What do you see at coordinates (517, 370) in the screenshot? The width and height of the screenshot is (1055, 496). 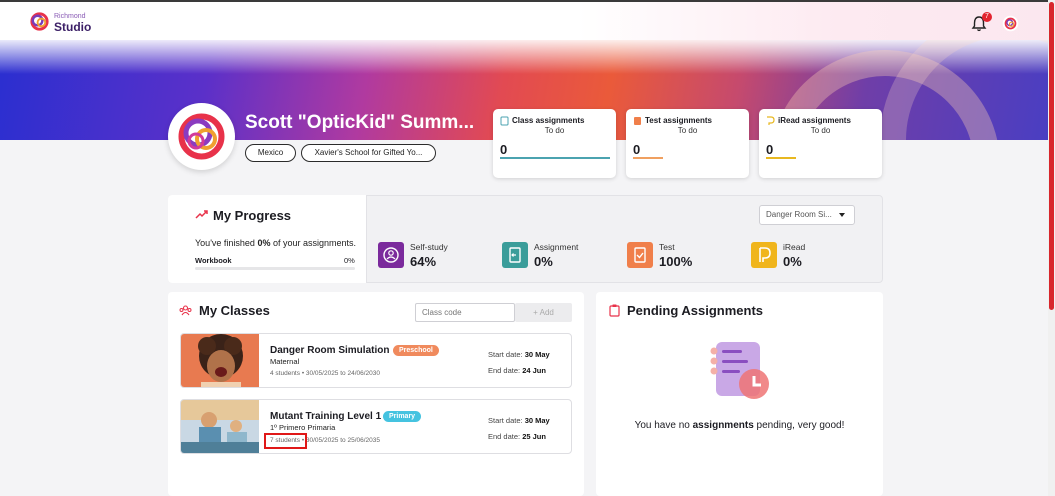 I see `class-end-date: End date: 24 Jun` at bounding box center [517, 370].